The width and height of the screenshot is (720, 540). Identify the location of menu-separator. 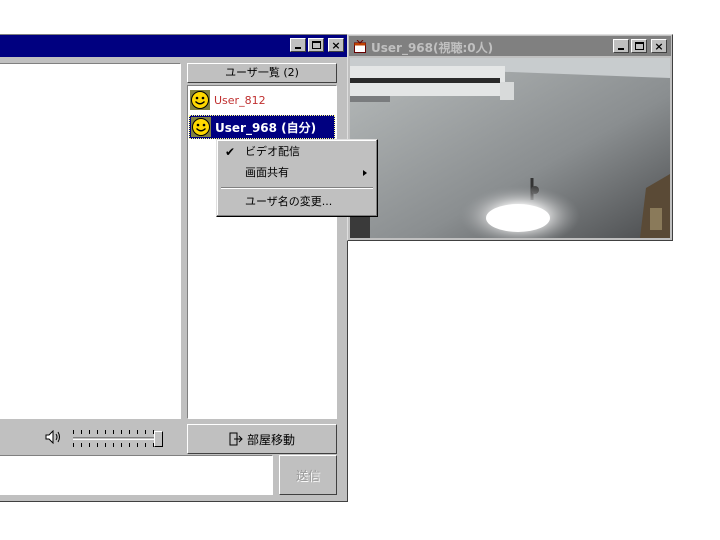
(297, 188).